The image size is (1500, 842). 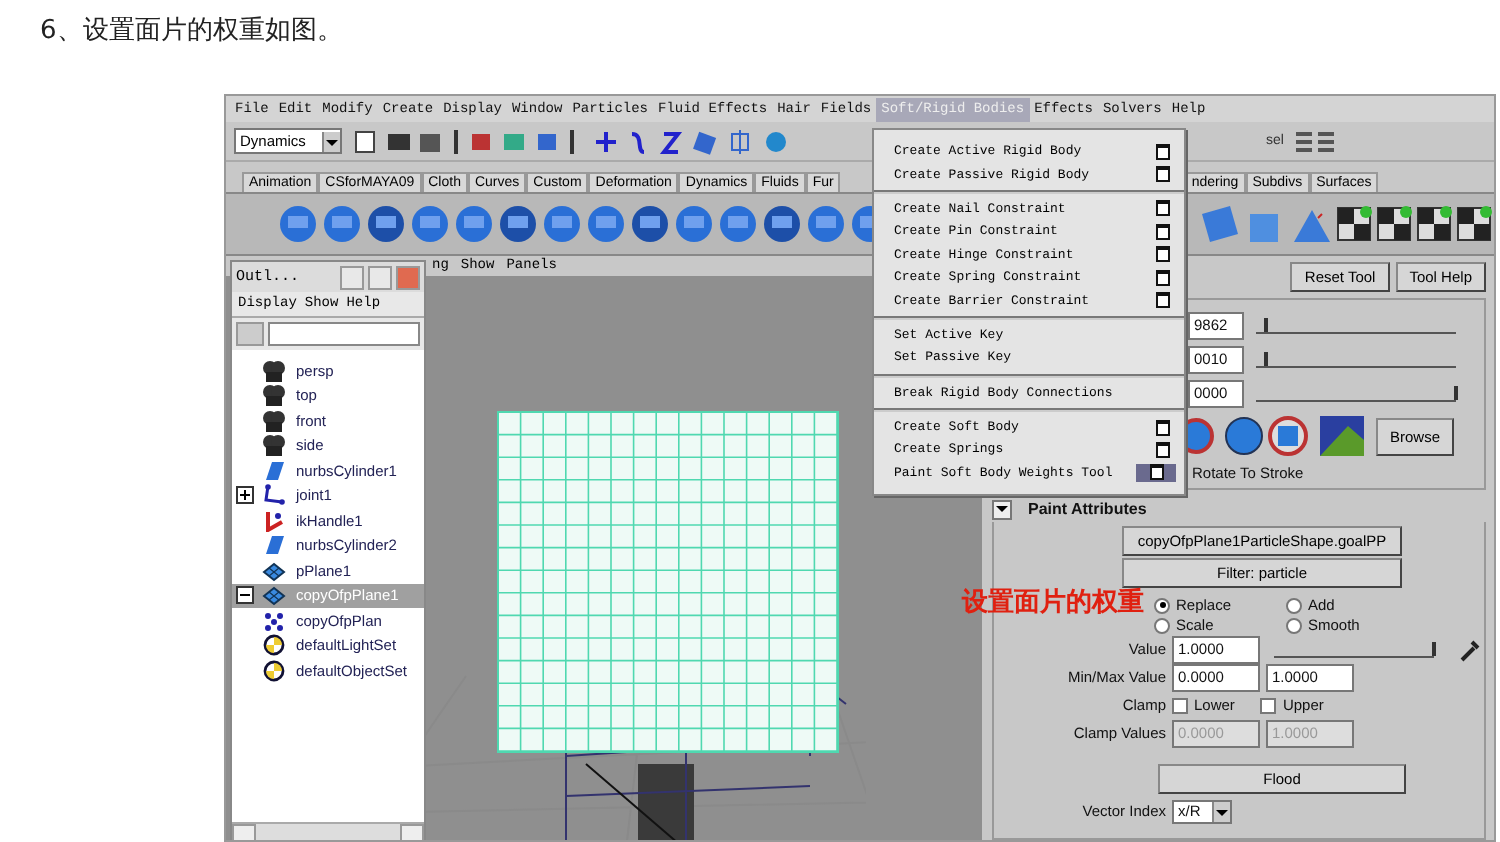 What do you see at coordinates (1053, 602) in the screenshot?
I see `annotation-text: 设置面片的权重` at bounding box center [1053, 602].